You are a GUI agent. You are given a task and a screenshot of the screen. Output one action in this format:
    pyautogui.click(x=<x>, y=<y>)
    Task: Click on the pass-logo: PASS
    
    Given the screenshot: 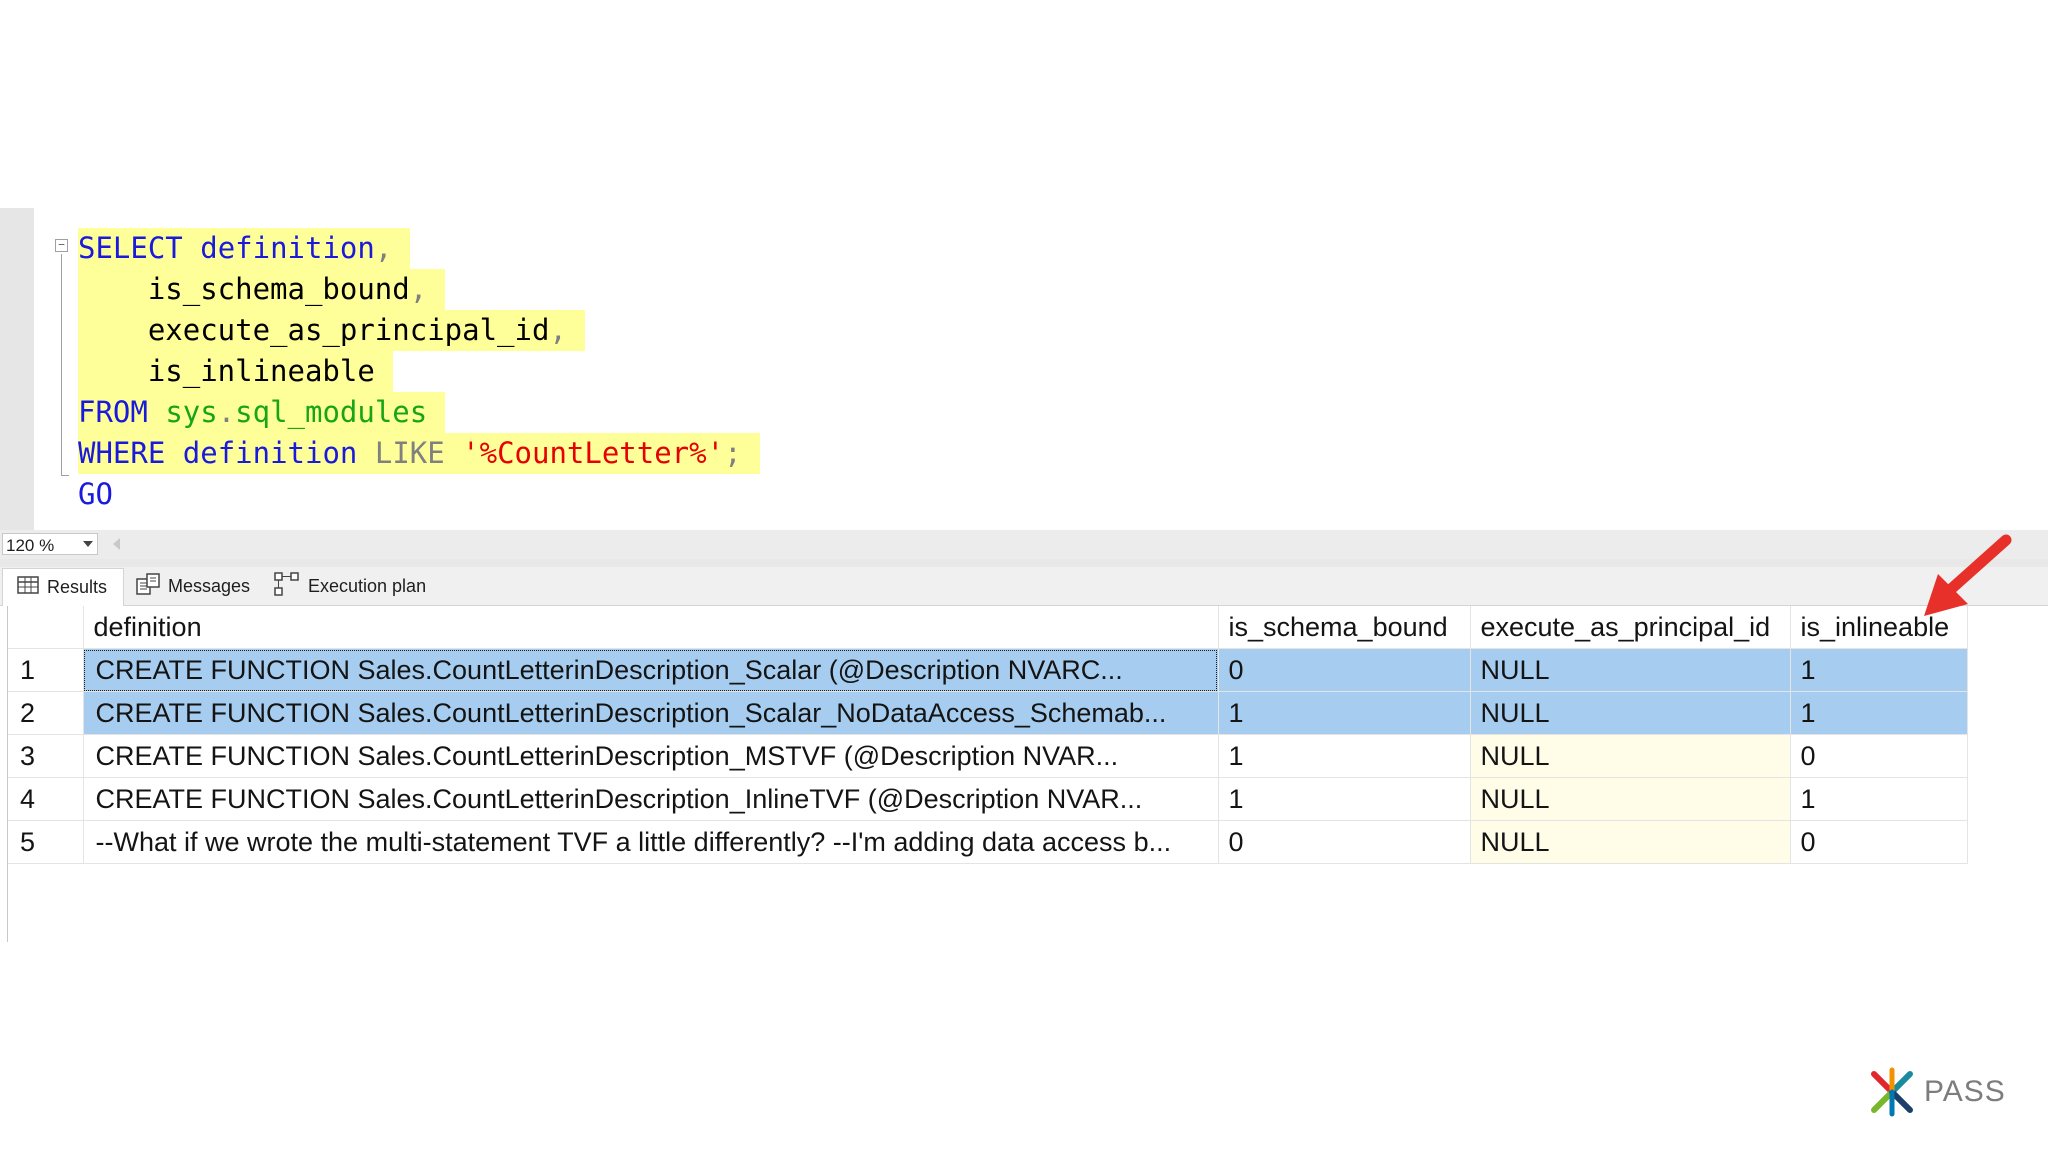 What is the action you would take?
    pyautogui.click(x=1936, y=1092)
    